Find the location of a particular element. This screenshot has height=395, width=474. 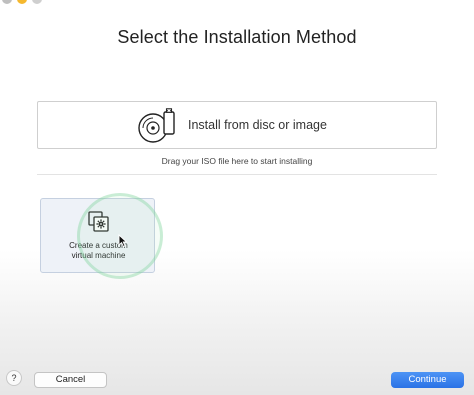

close-window-button is located at coordinates (7, 2).